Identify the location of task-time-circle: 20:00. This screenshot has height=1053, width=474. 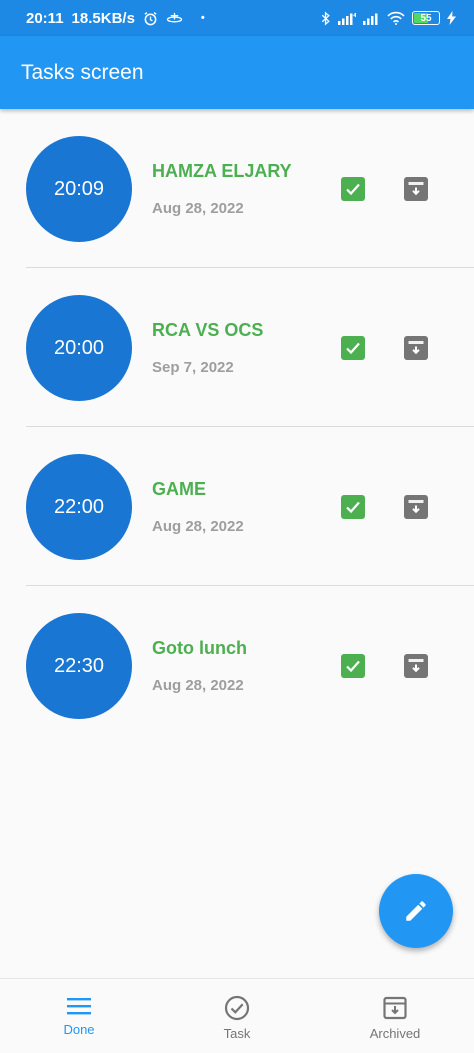
(79, 348).